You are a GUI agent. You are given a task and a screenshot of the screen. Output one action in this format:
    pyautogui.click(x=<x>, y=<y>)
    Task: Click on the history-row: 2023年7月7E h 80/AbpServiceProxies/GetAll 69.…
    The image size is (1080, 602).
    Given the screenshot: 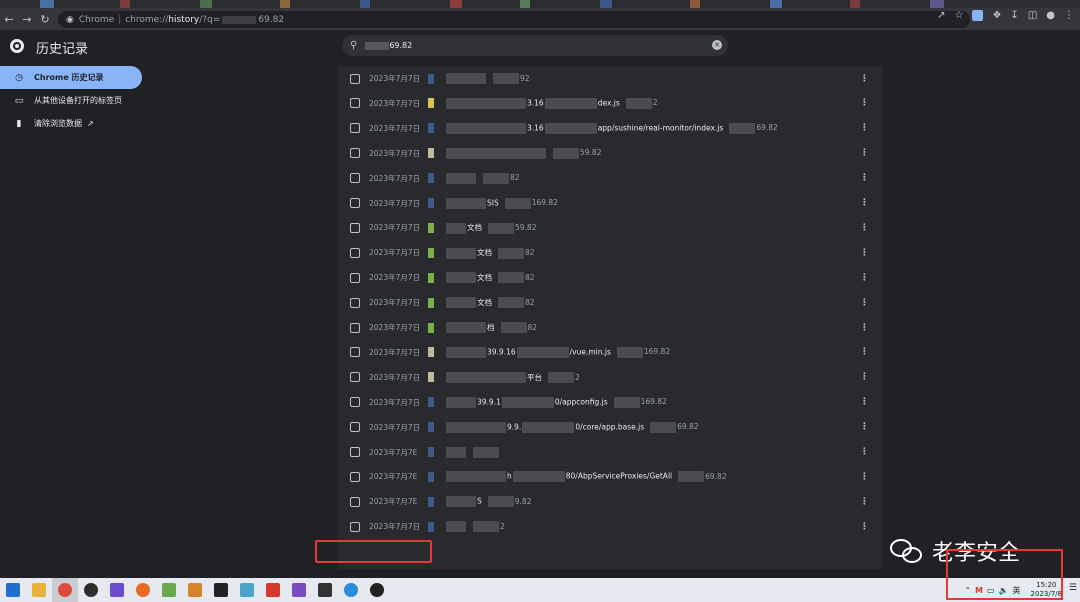 What is the action you would take?
    pyautogui.click(x=610, y=476)
    